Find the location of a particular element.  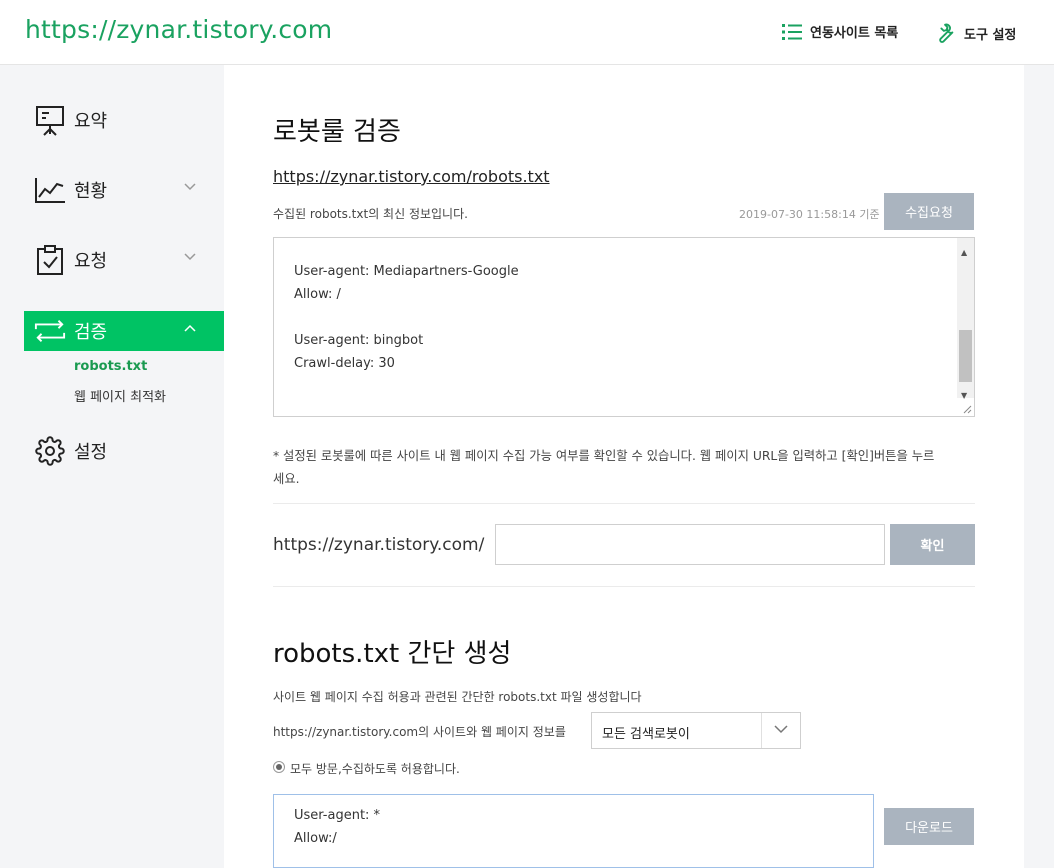

allow-all-radio is located at coordinates (279, 767).